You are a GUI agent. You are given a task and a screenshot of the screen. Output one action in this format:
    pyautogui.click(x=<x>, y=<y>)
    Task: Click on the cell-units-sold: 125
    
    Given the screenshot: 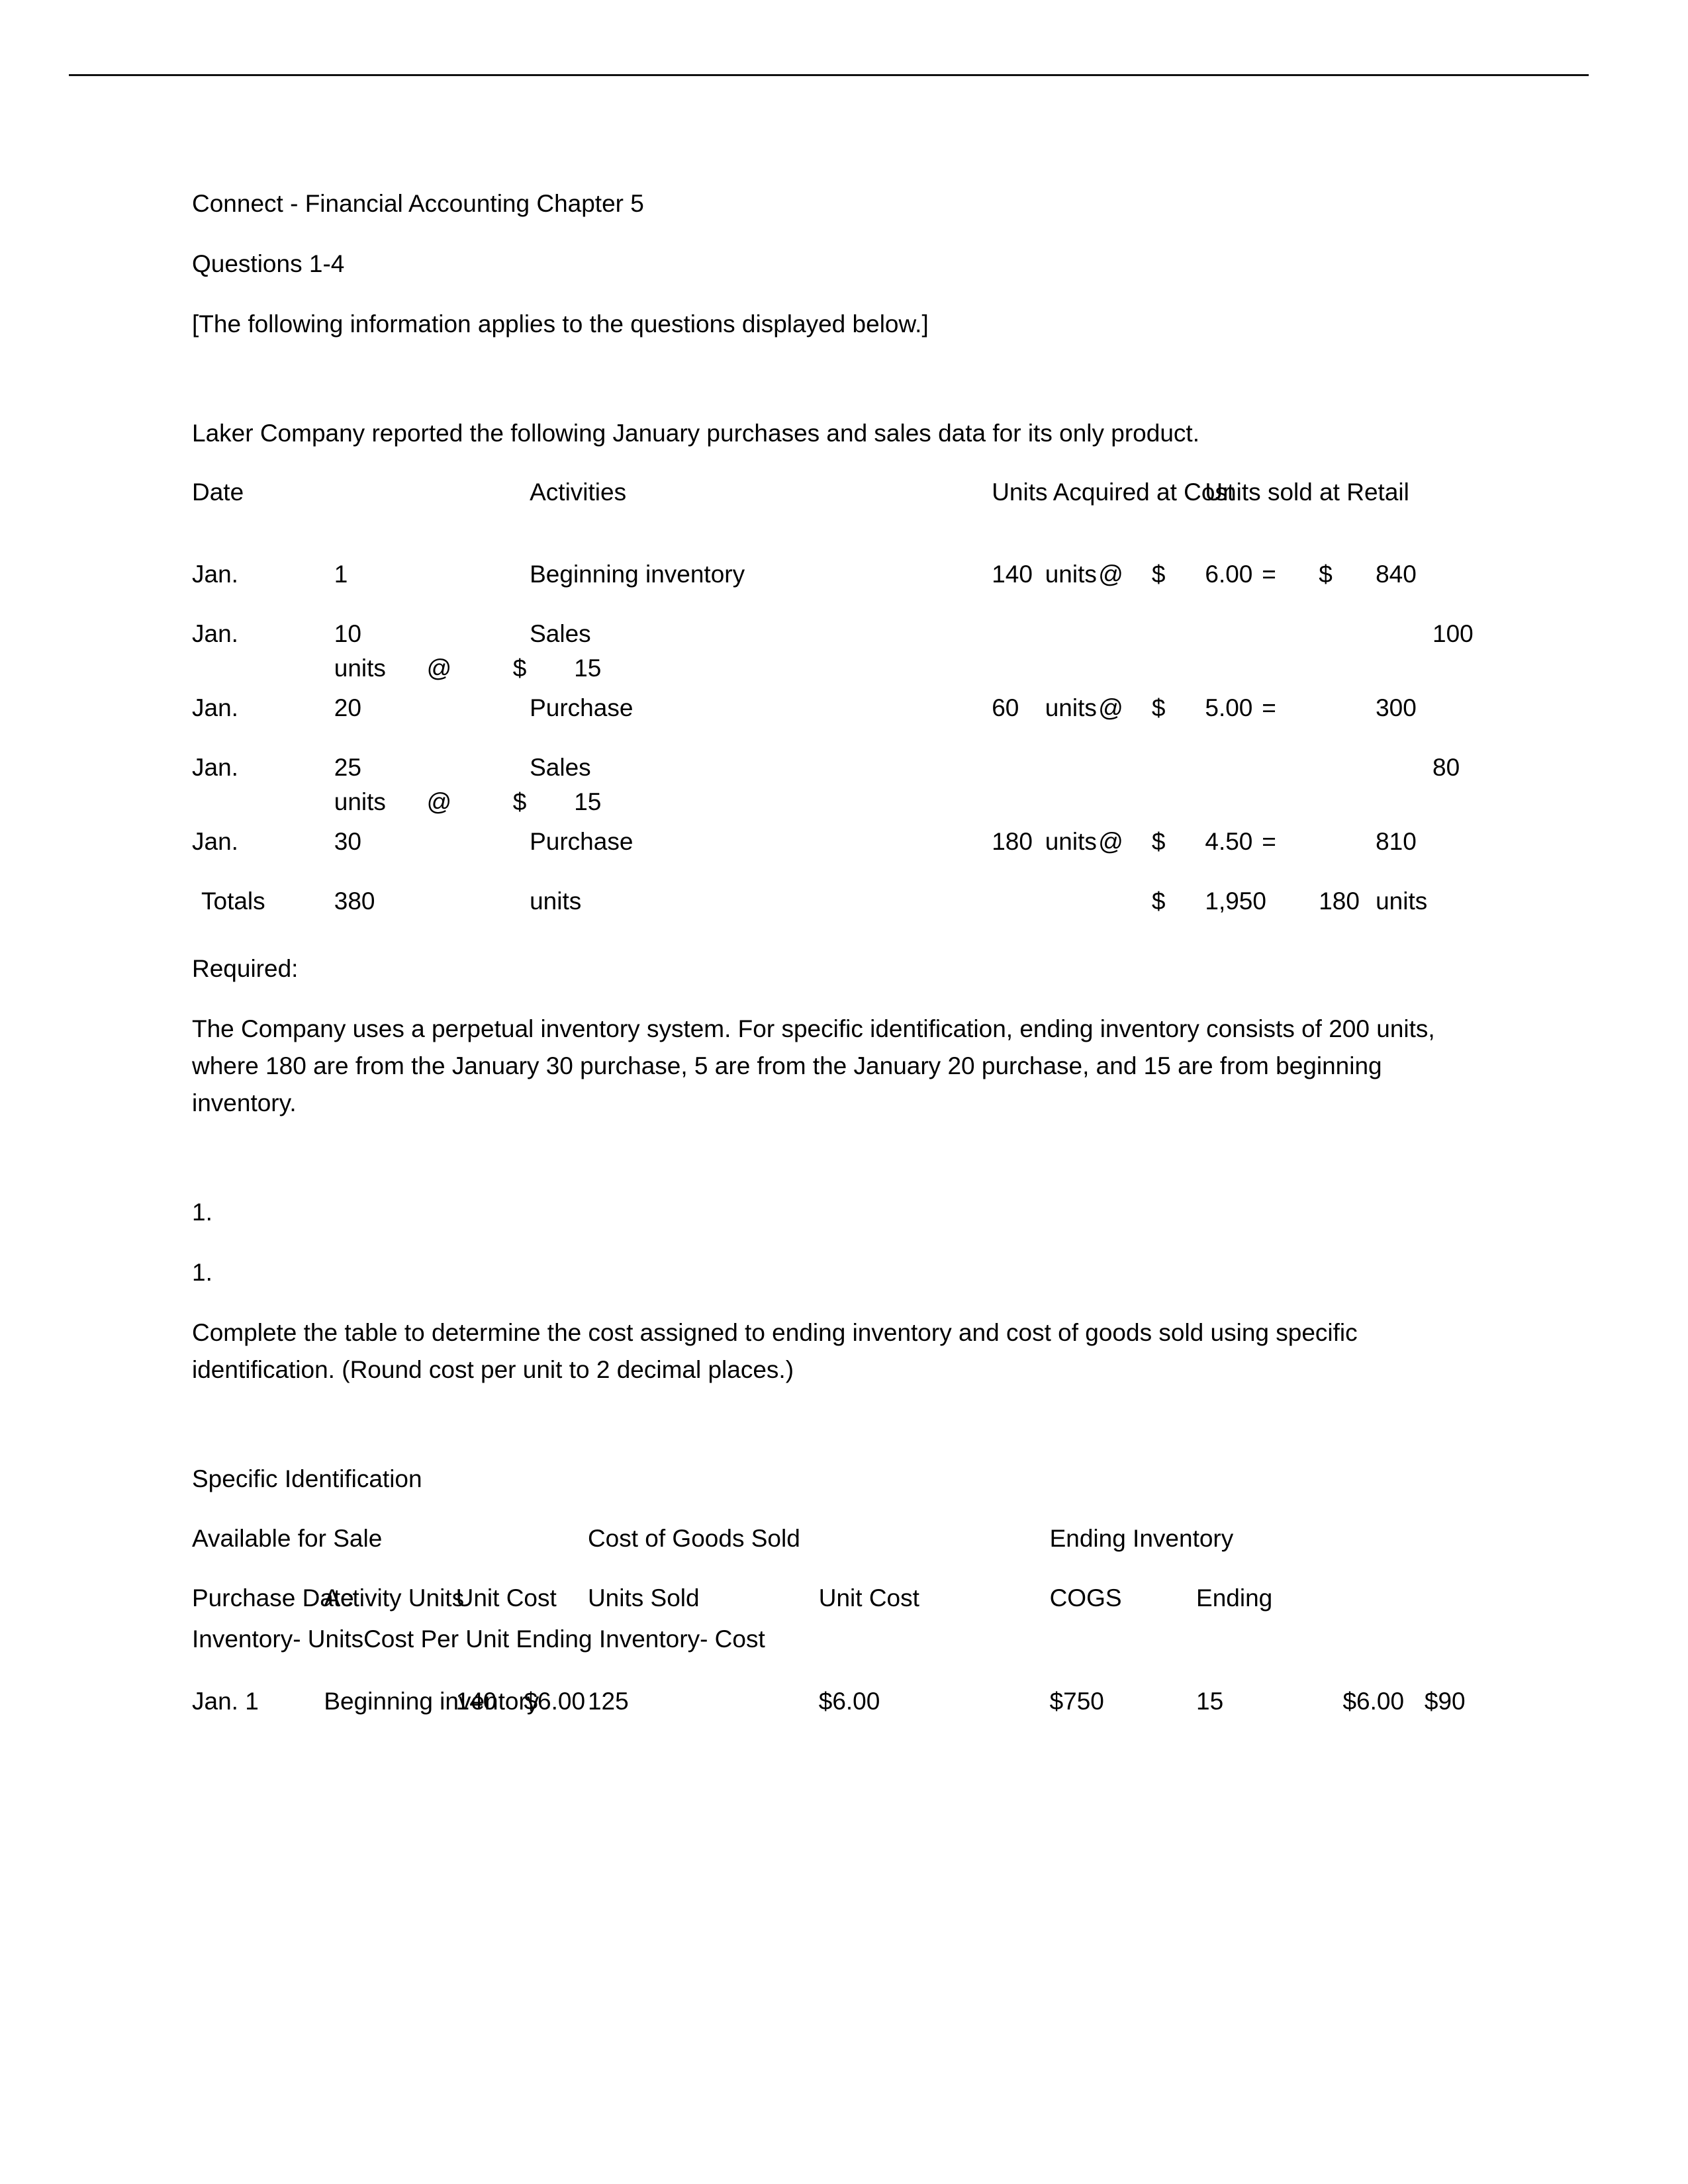 What is the action you would take?
    pyautogui.click(x=608, y=1701)
    